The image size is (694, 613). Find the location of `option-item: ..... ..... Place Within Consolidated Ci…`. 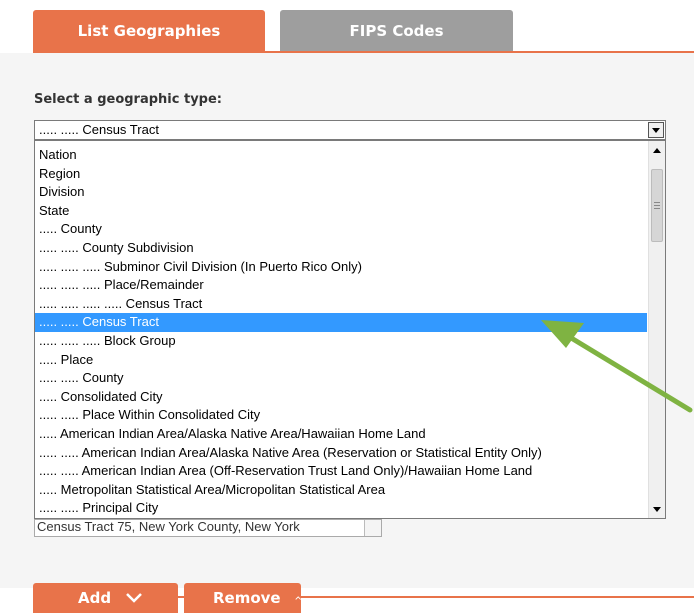

option-item: ..... ..... Place Within Consolidated Ci… is located at coordinates (341, 415).